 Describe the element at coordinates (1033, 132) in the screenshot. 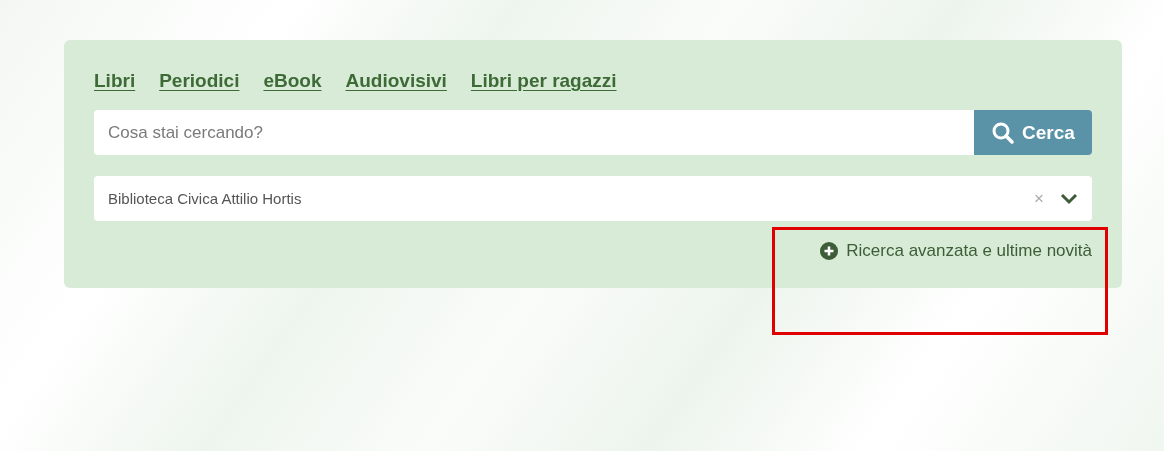

I see `search-button: Cerca` at that location.